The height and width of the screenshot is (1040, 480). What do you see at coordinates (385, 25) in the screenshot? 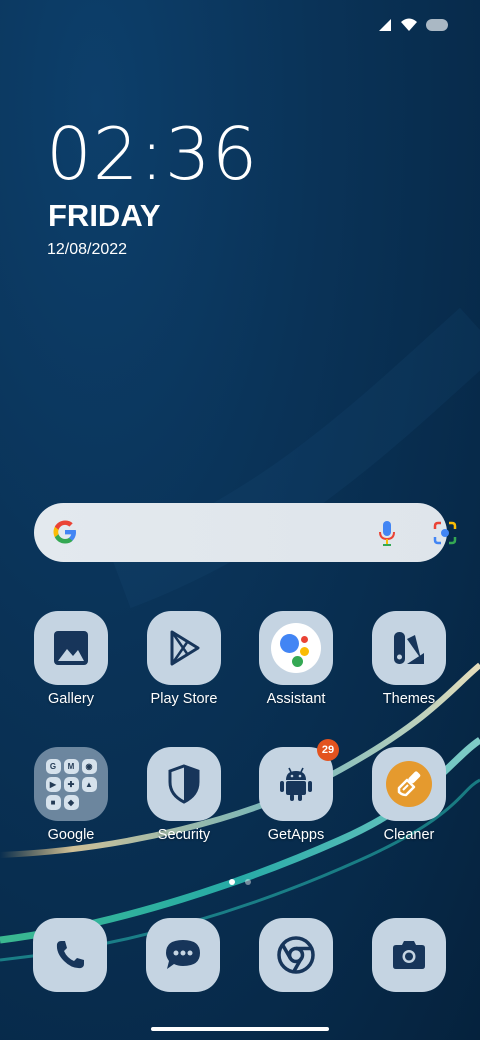
I see `signal-icon` at bounding box center [385, 25].